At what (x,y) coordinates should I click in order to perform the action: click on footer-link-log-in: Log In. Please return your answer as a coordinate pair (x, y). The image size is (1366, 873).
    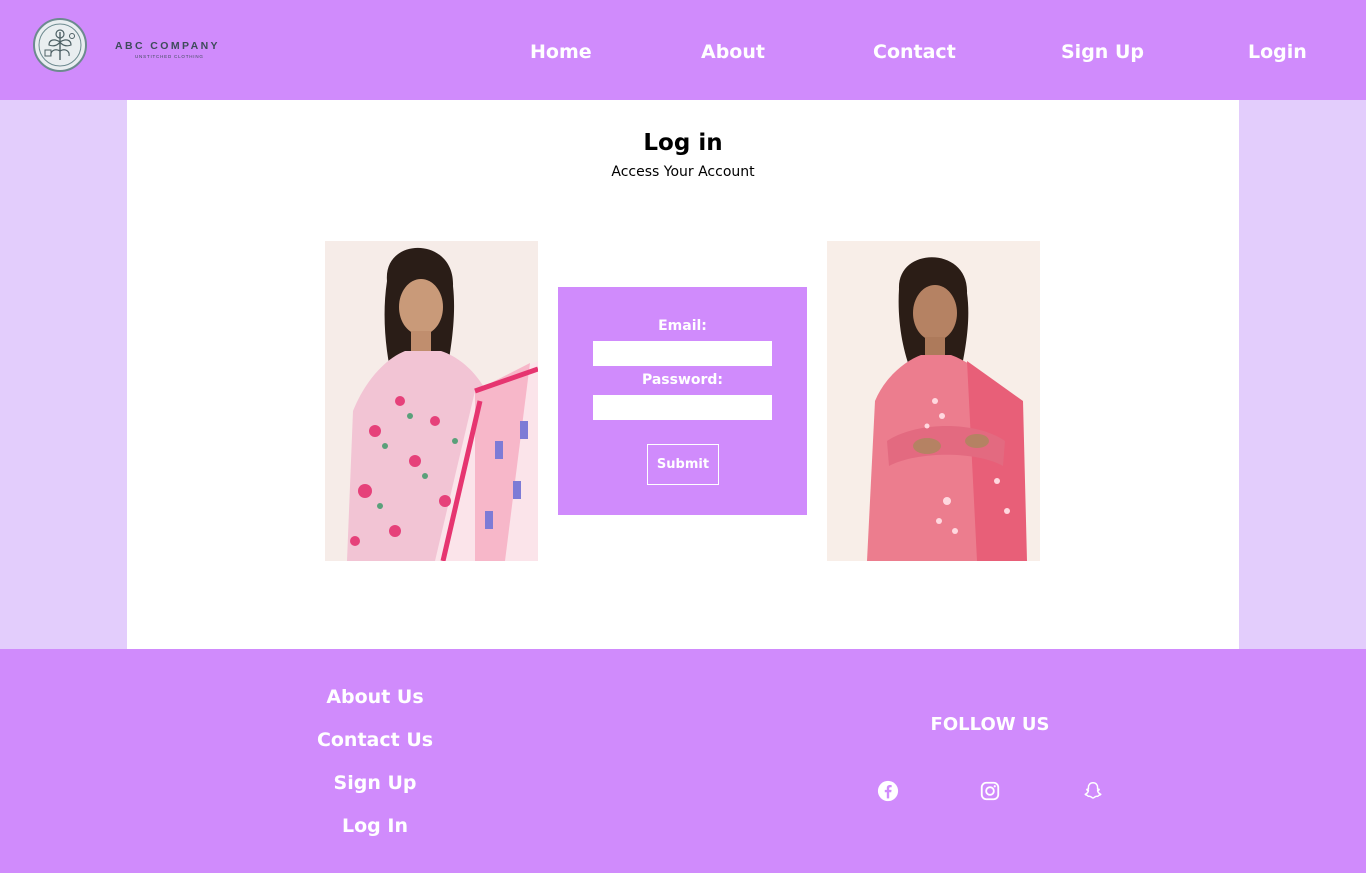
    Looking at the image, I should click on (375, 826).